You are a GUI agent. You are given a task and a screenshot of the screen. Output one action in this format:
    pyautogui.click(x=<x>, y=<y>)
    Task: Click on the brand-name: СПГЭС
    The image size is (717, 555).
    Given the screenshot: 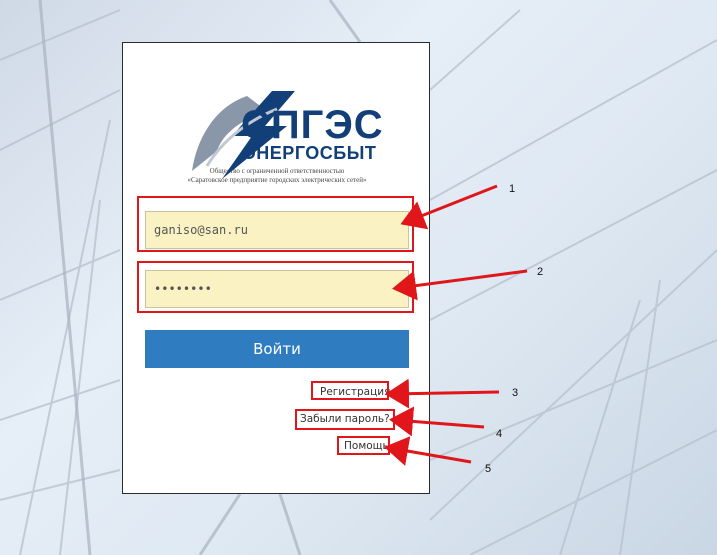 What is the action you would take?
    pyautogui.click(x=312, y=125)
    